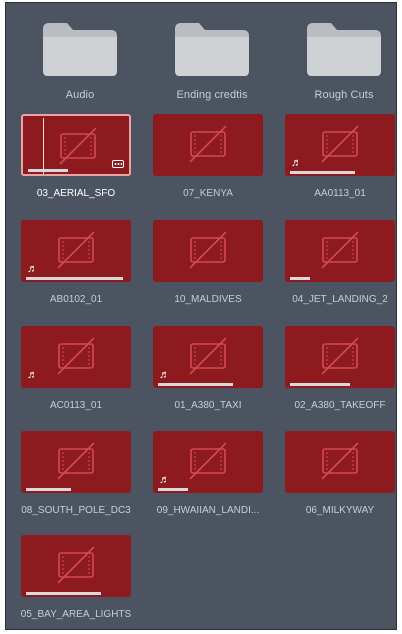 The image size is (402, 634). I want to click on clip-item-02-a380-takeoff: 02_A380_TAKEOFF, so click(339, 371).